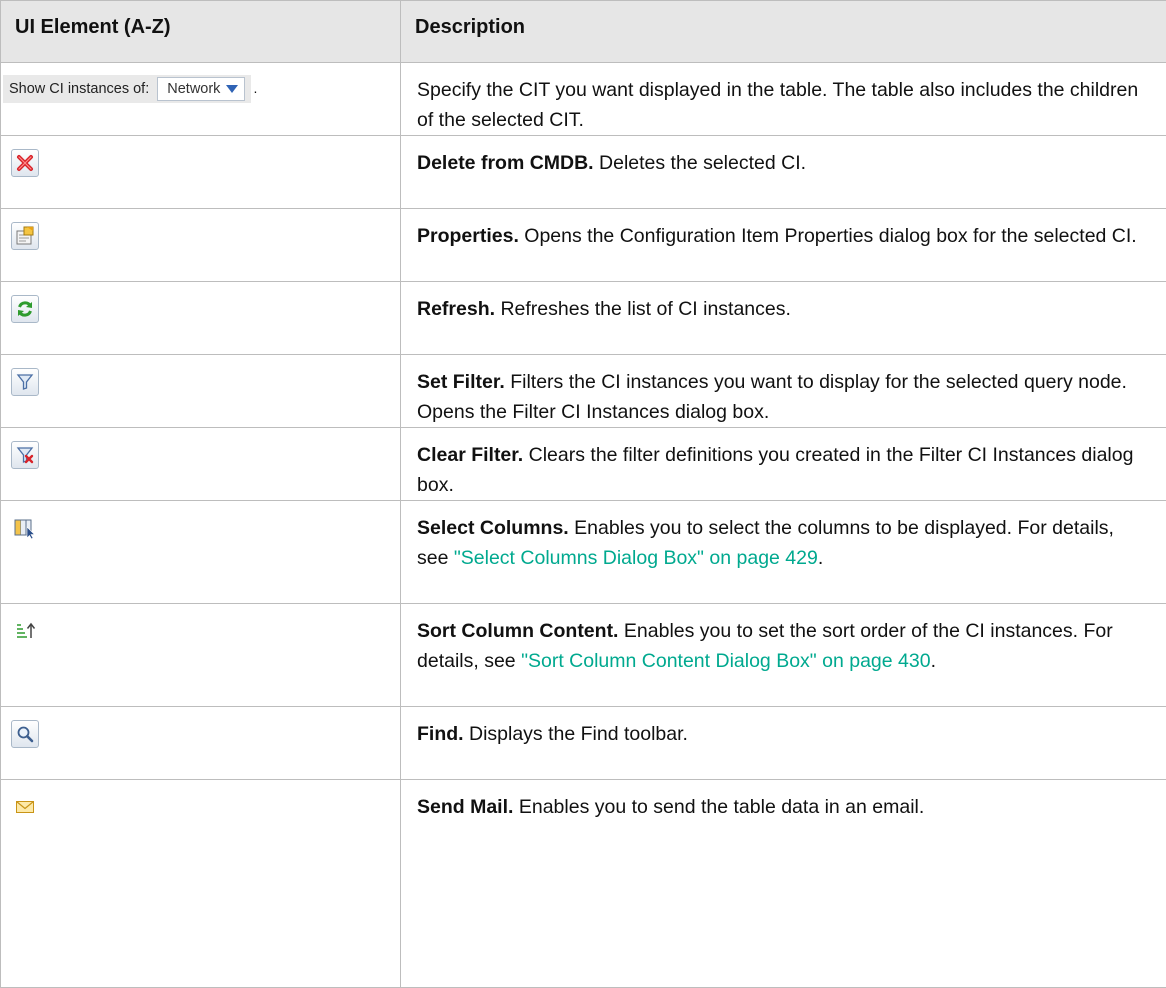  Describe the element at coordinates (468, 236) in the screenshot. I see `row-title: Properties.` at that location.